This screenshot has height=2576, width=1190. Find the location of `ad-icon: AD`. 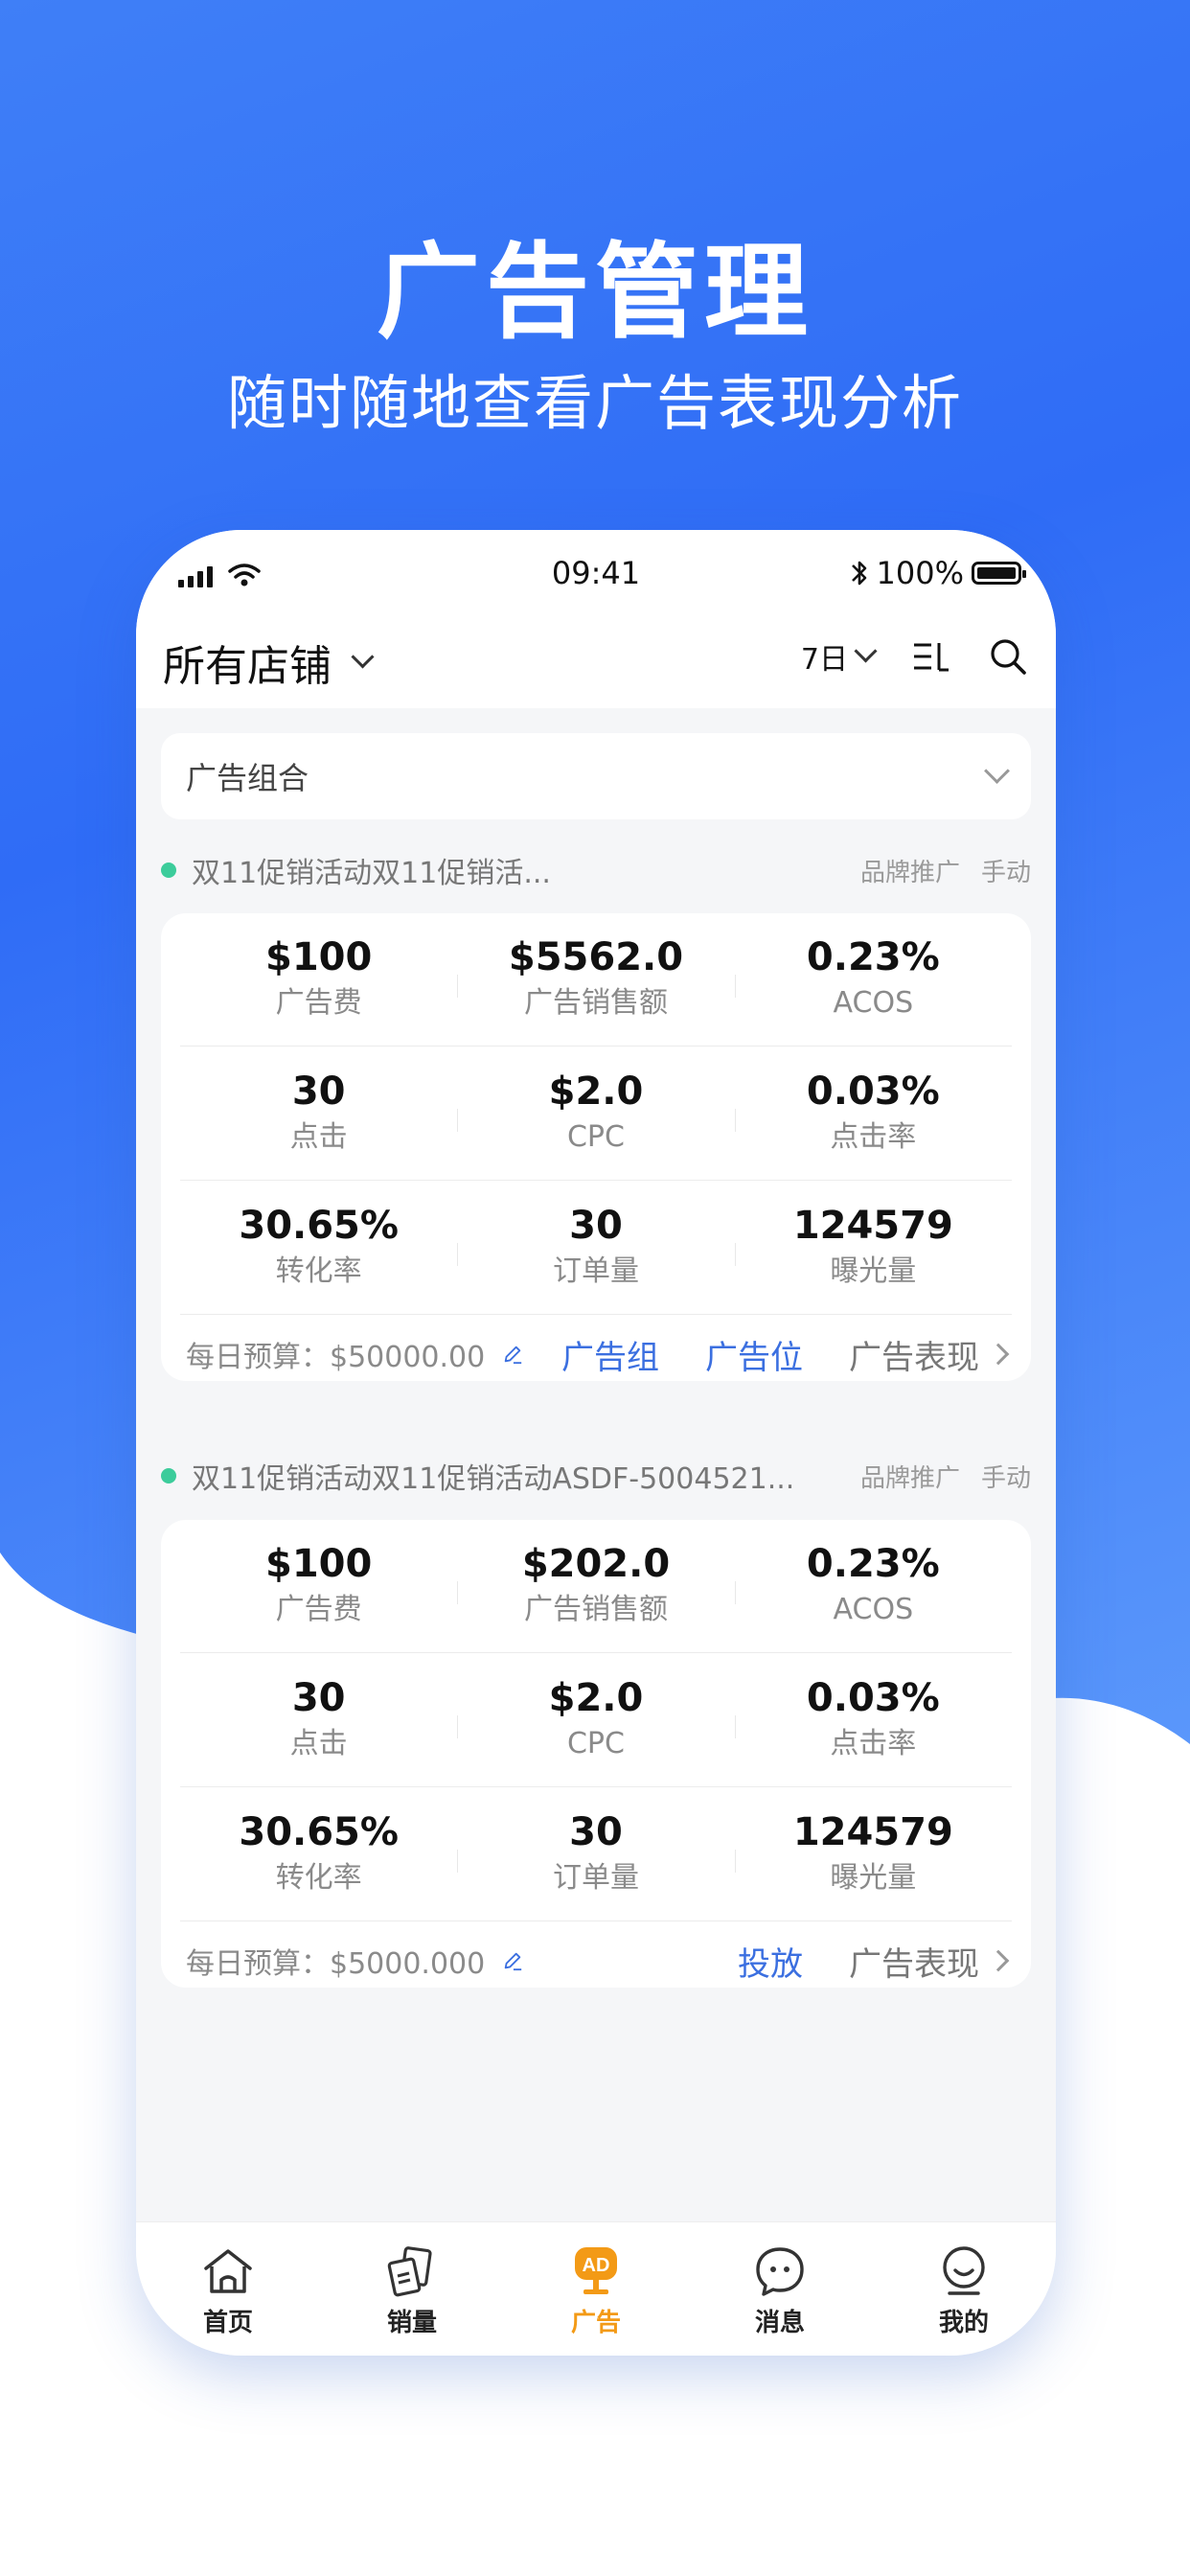

ad-icon: AD is located at coordinates (596, 2271).